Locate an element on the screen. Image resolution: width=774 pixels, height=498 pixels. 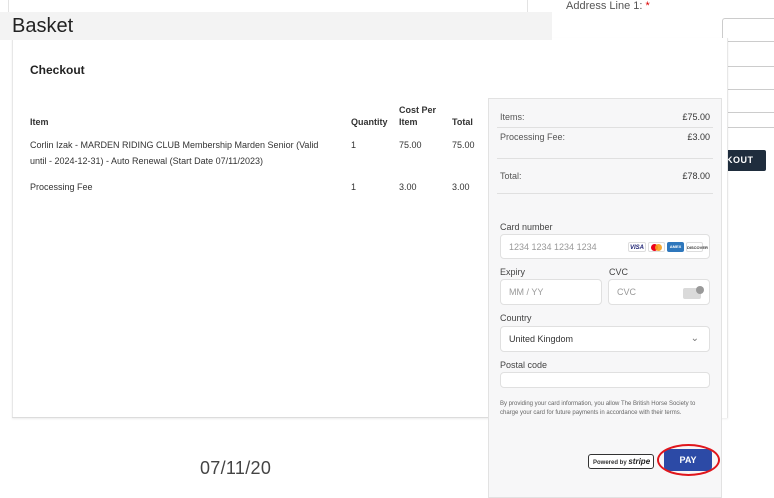
powered-by-stripe-badge: Powered by stripe is located at coordinates (621, 461).